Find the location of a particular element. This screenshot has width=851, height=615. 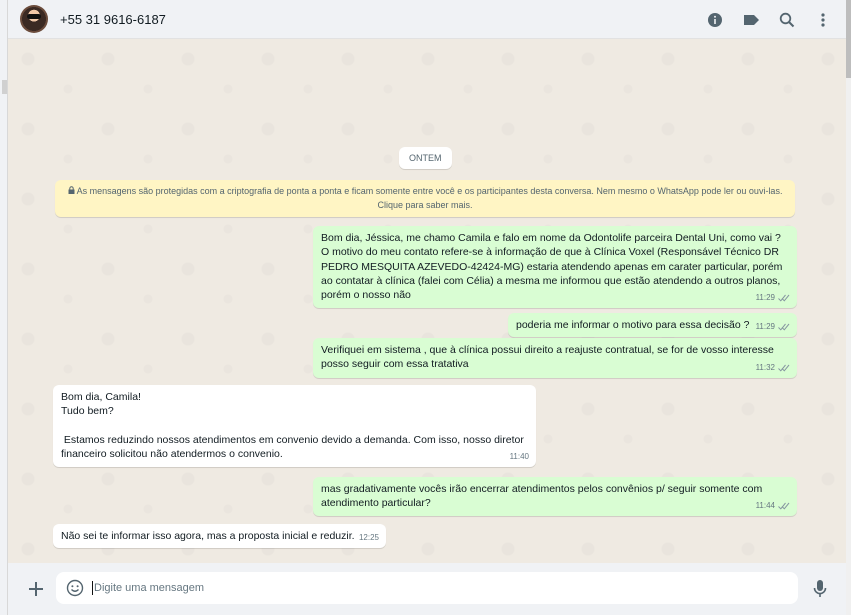

left-edge-marker is located at coordinates (4, 87).